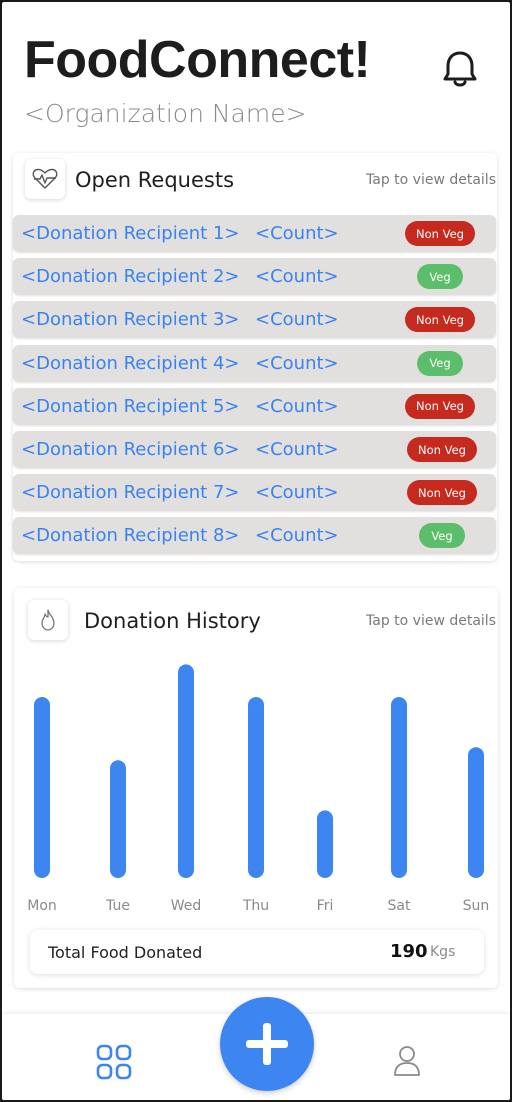 The width and height of the screenshot is (512, 1102). Describe the element at coordinates (118, 819) in the screenshot. I see `bar-tue` at that location.